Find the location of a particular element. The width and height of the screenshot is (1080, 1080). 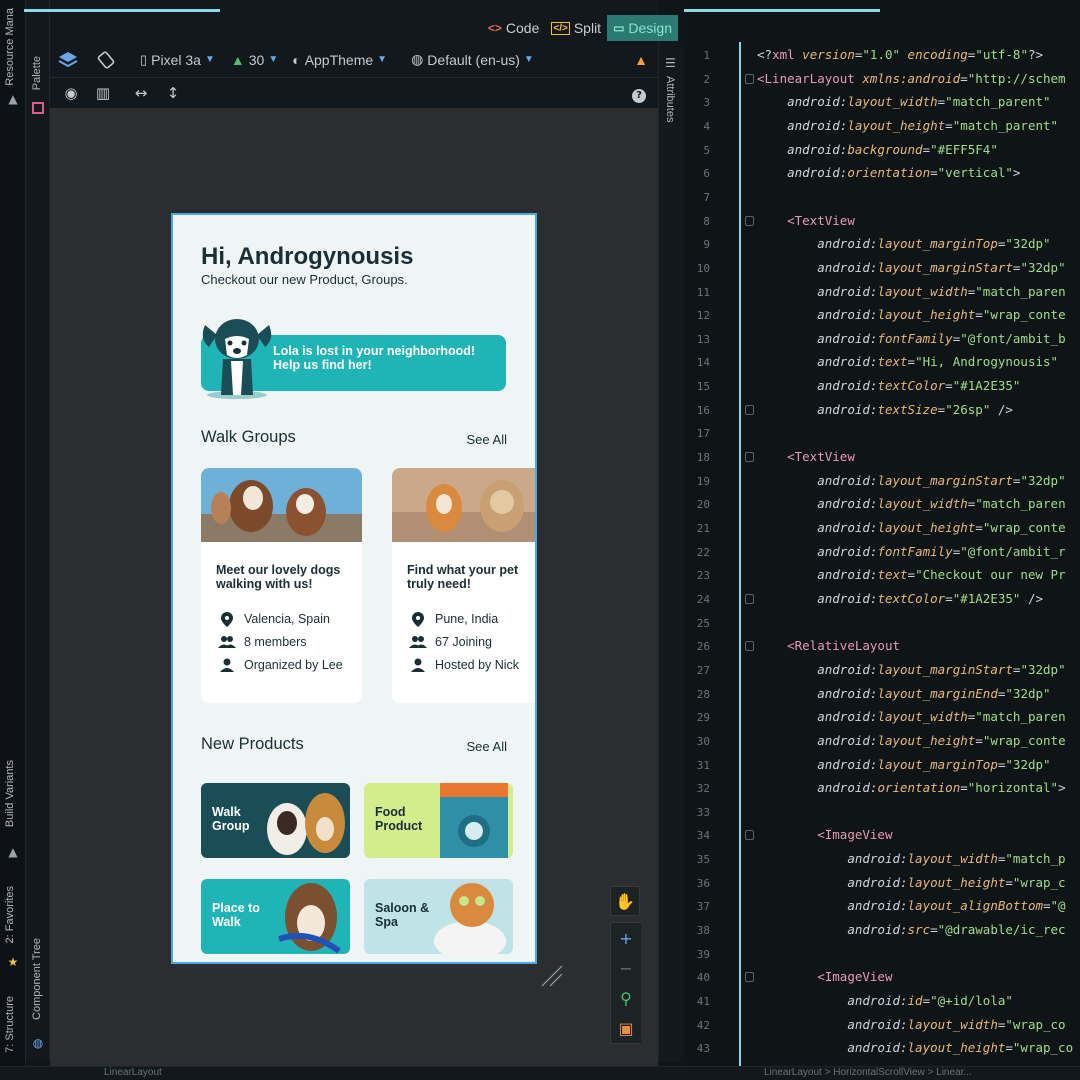

favorites-tab: 2: Favorites is located at coordinates (10, 914).